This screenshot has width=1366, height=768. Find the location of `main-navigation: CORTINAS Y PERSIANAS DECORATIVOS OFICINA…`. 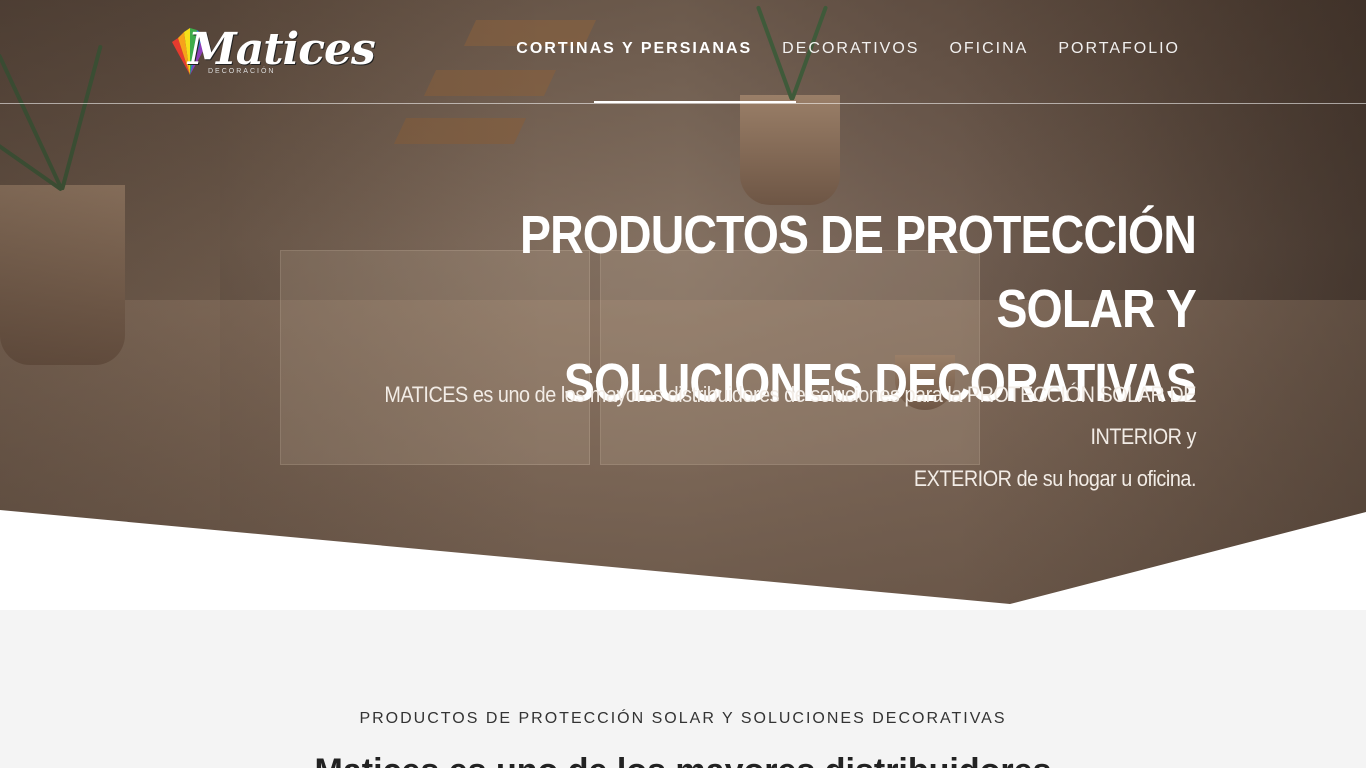

main-navigation: CORTINAS Y PERSIANAS DECORATIVOS OFICINA… is located at coordinates (848, 51).